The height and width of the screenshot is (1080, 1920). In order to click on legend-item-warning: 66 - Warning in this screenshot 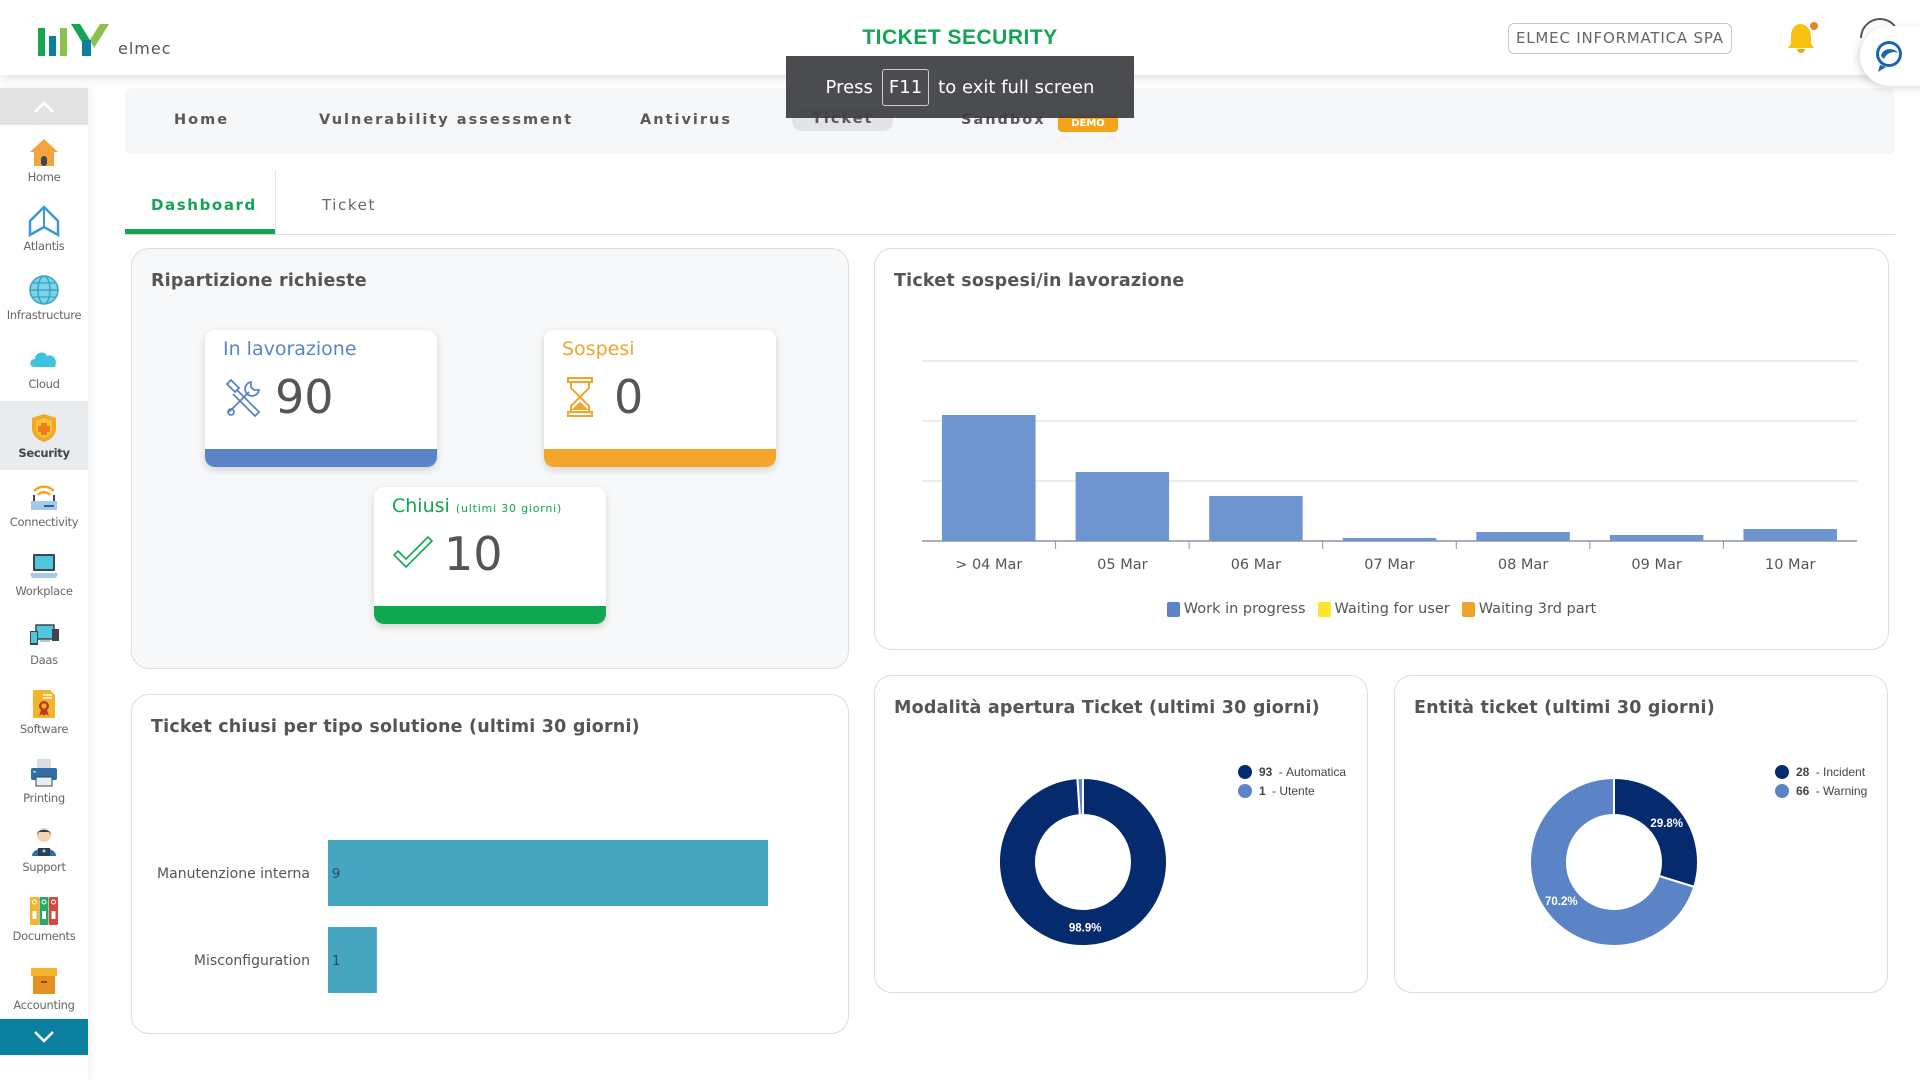, I will do `click(1821, 791)`.